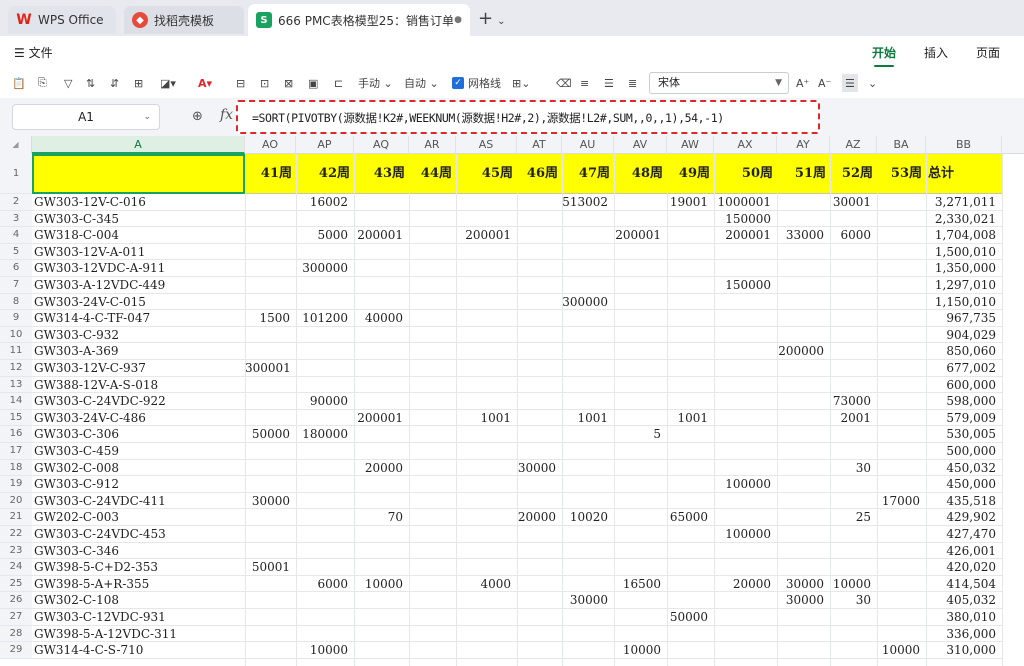  What do you see at coordinates (850, 83) in the screenshot?
I see `justify-icon: ☰` at bounding box center [850, 83].